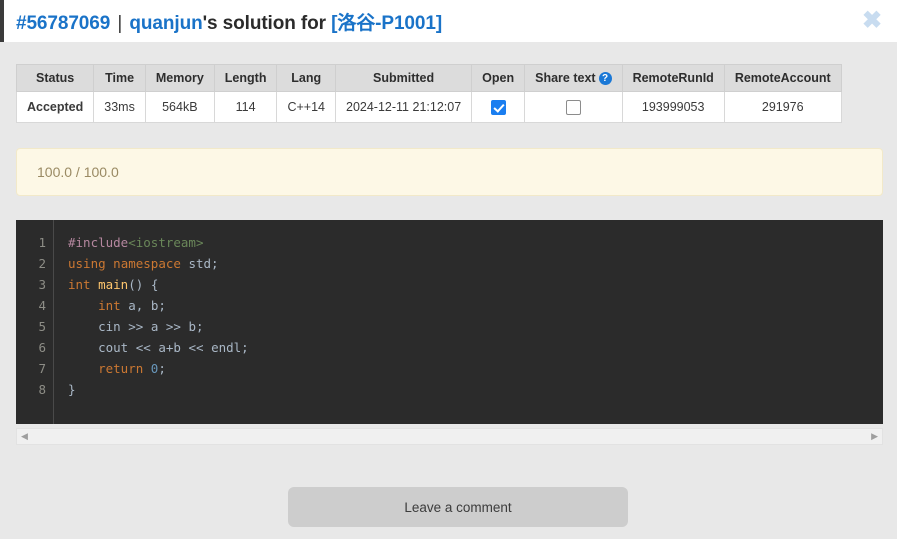 This screenshot has height=539, width=897. I want to click on header-left-edge-strip, so click(2, 21).